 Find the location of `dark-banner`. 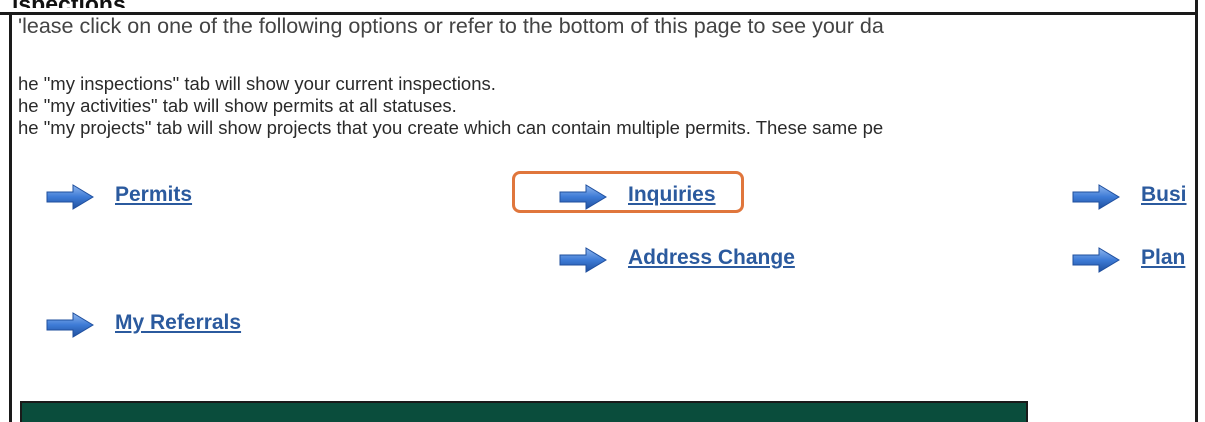

dark-banner is located at coordinates (524, 411).